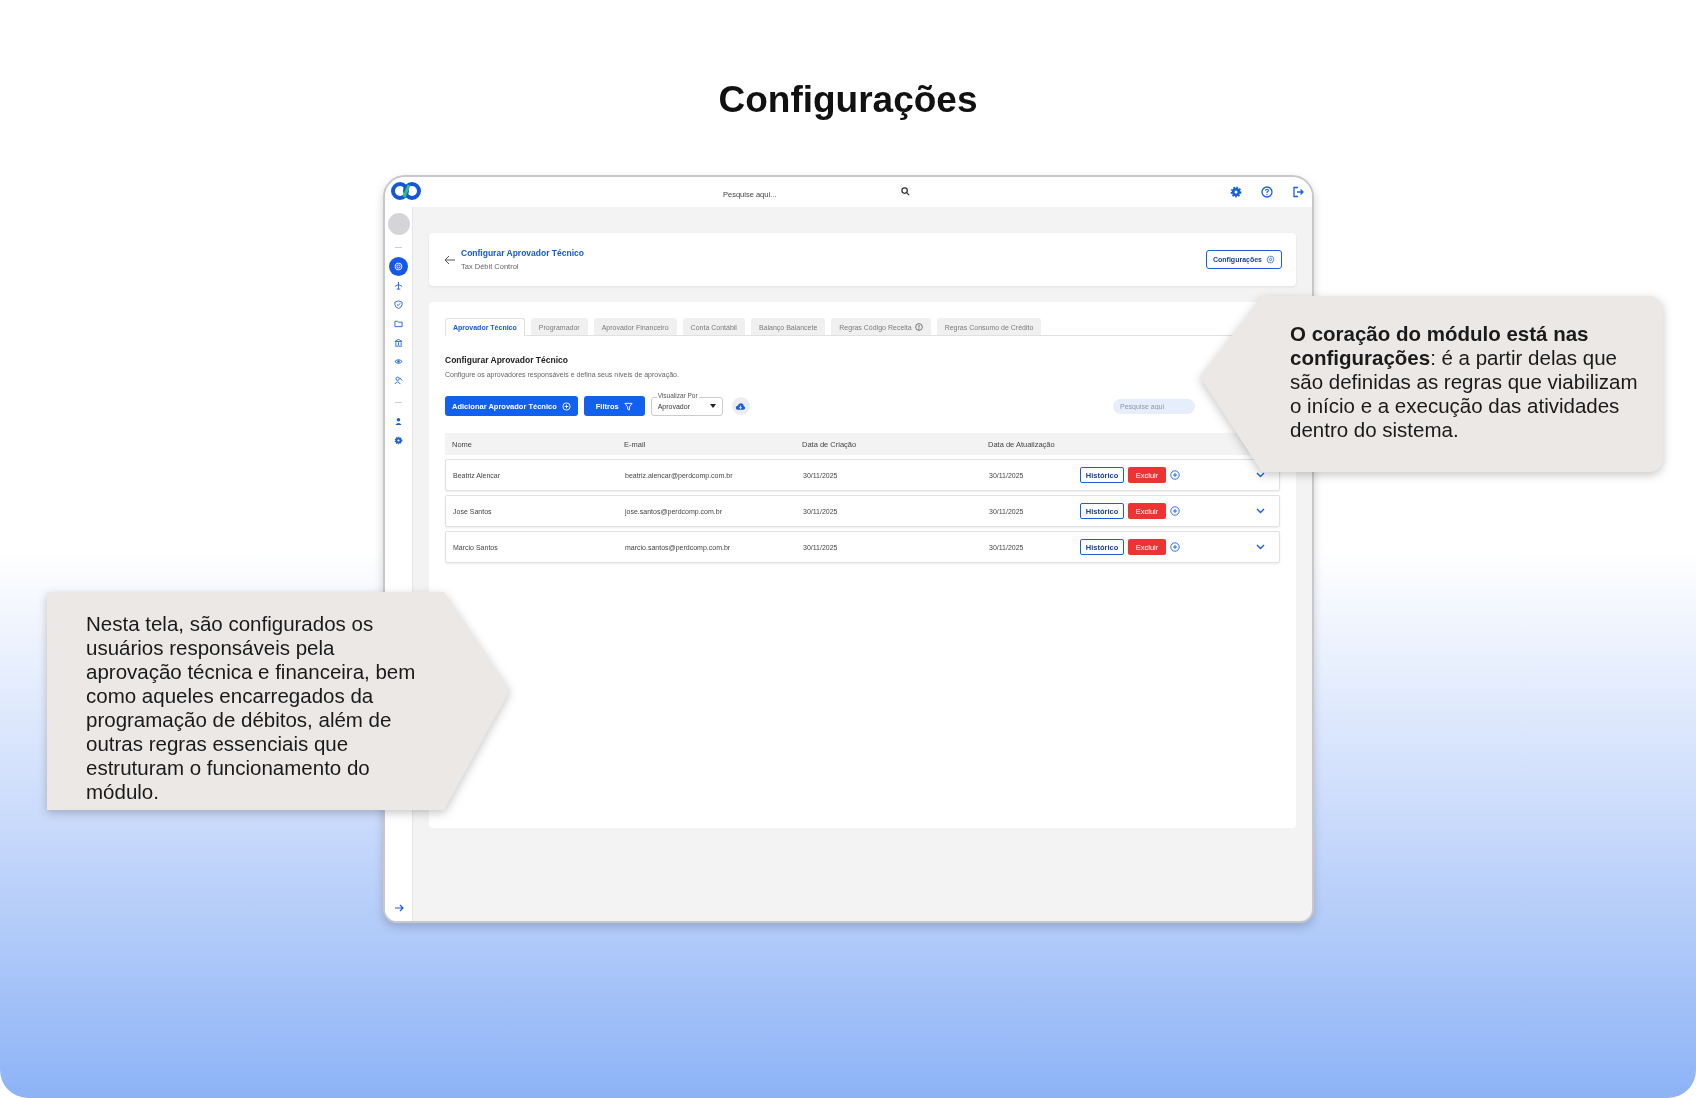 The image size is (1696, 1098). What do you see at coordinates (398, 908) in the screenshot?
I see `arrow-right-icon` at bounding box center [398, 908].